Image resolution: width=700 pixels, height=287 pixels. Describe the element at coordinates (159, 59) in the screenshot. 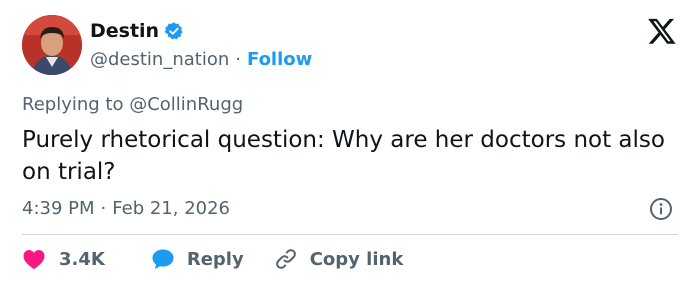

I see `author-handle: @destin_nation` at that location.